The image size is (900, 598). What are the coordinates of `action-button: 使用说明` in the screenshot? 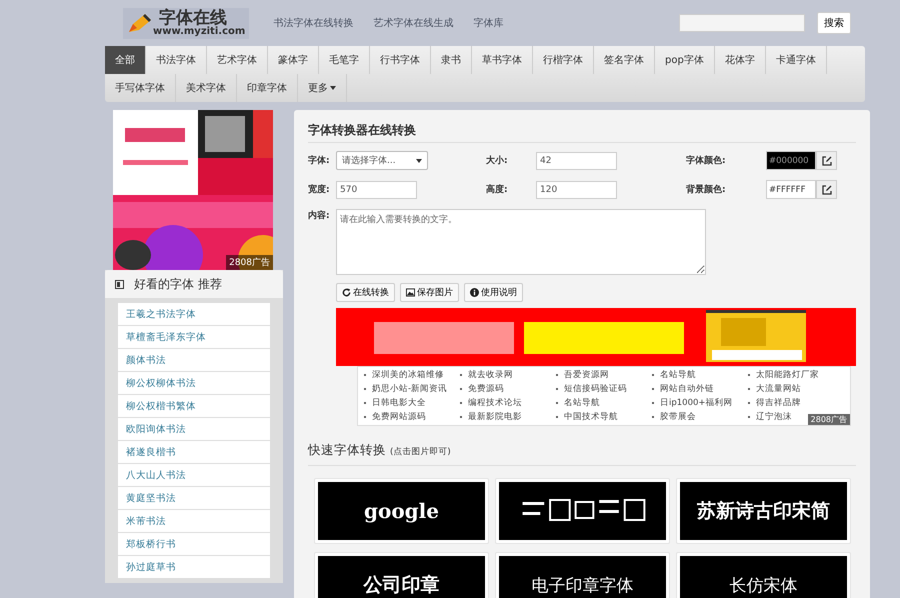 It's located at (493, 292).